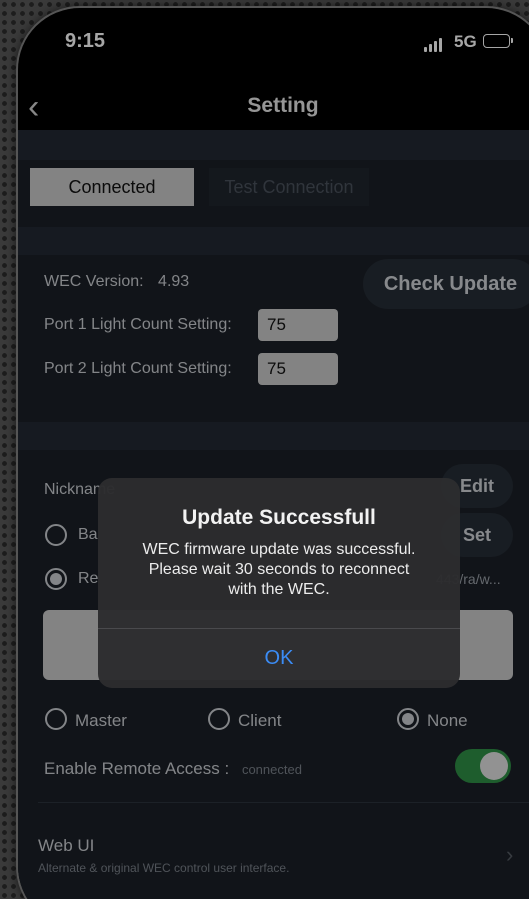 This screenshot has width=529, height=899. What do you see at coordinates (279, 589) in the screenshot?
I see `dialog-message-line: with the WEC.` at bounding box center [279, 589].